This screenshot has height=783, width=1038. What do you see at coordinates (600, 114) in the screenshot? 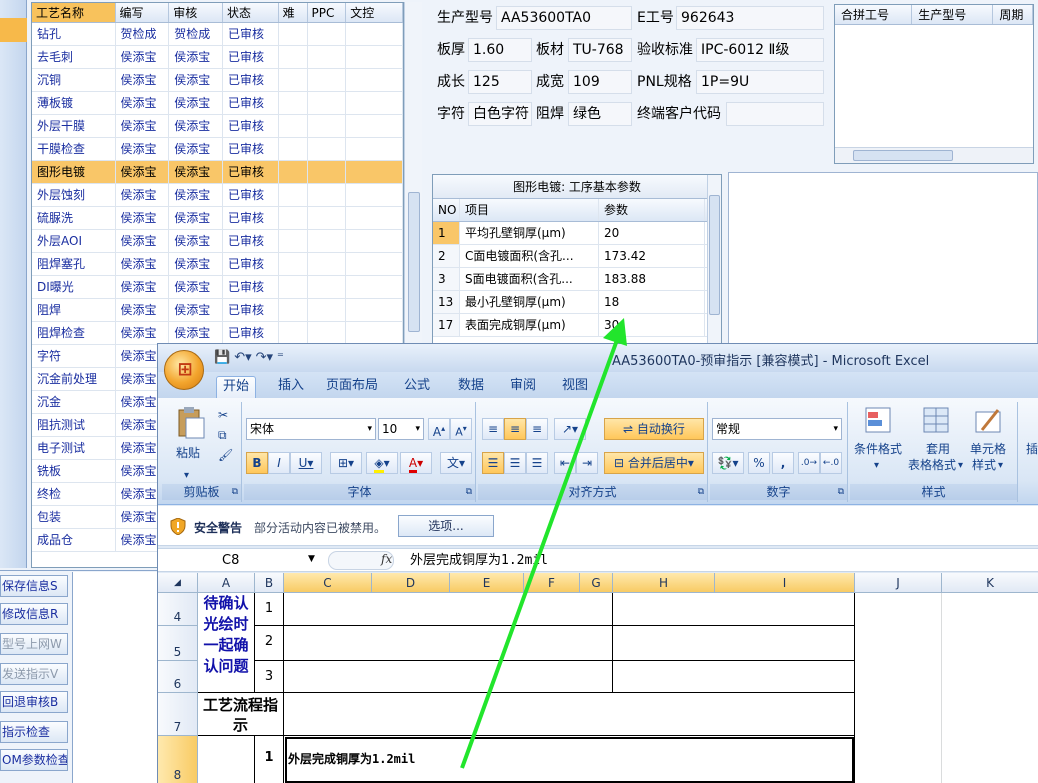
I see `solder-mask-field: 绿色` at bounding box center [600, 114].